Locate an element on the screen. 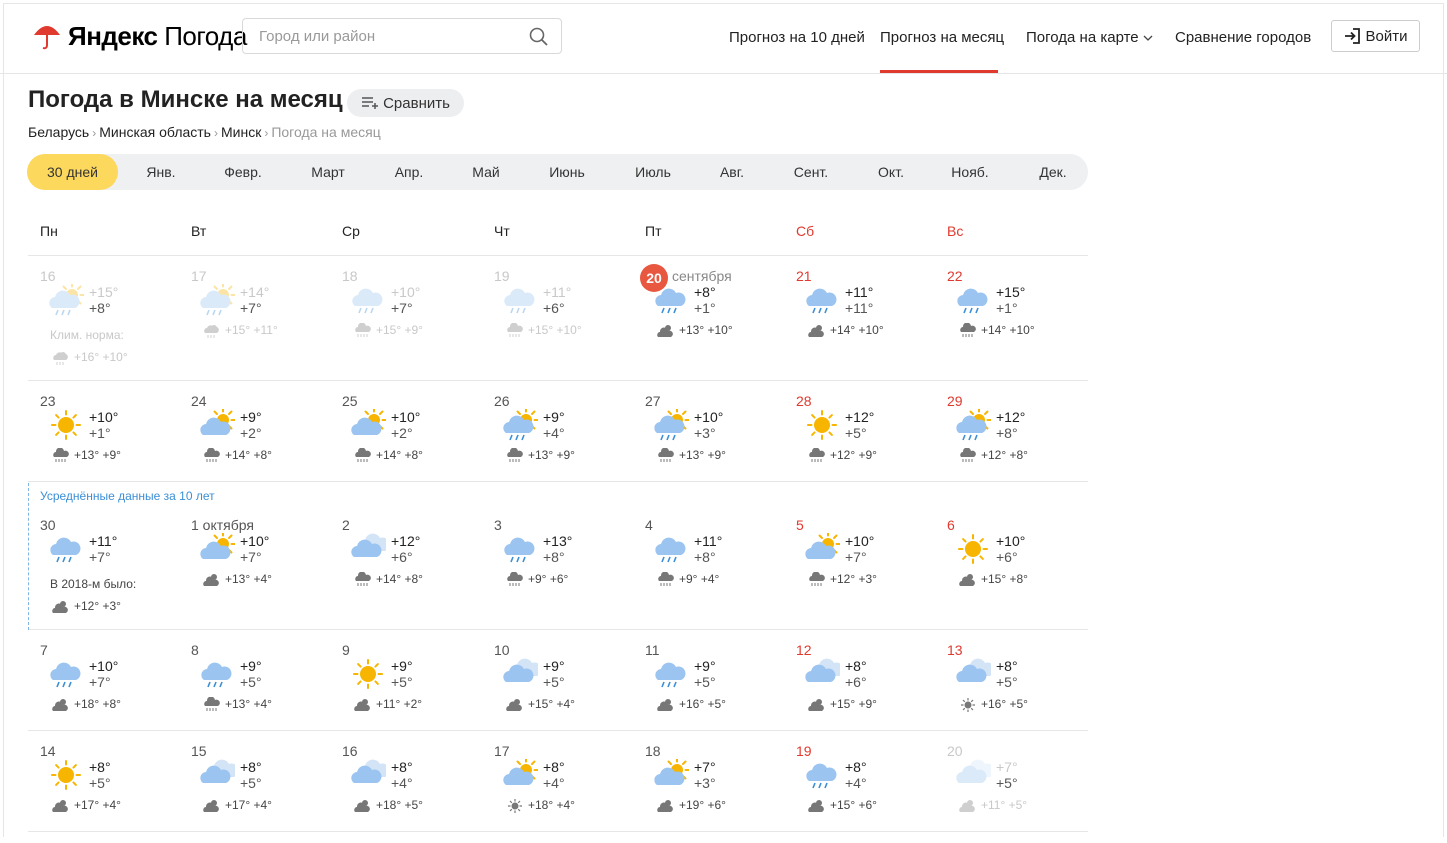 The width and height of the screenshot is (1447, 843). day-cell: 23 +10° +1° +13° +9° is located at coordinates (115, 443).